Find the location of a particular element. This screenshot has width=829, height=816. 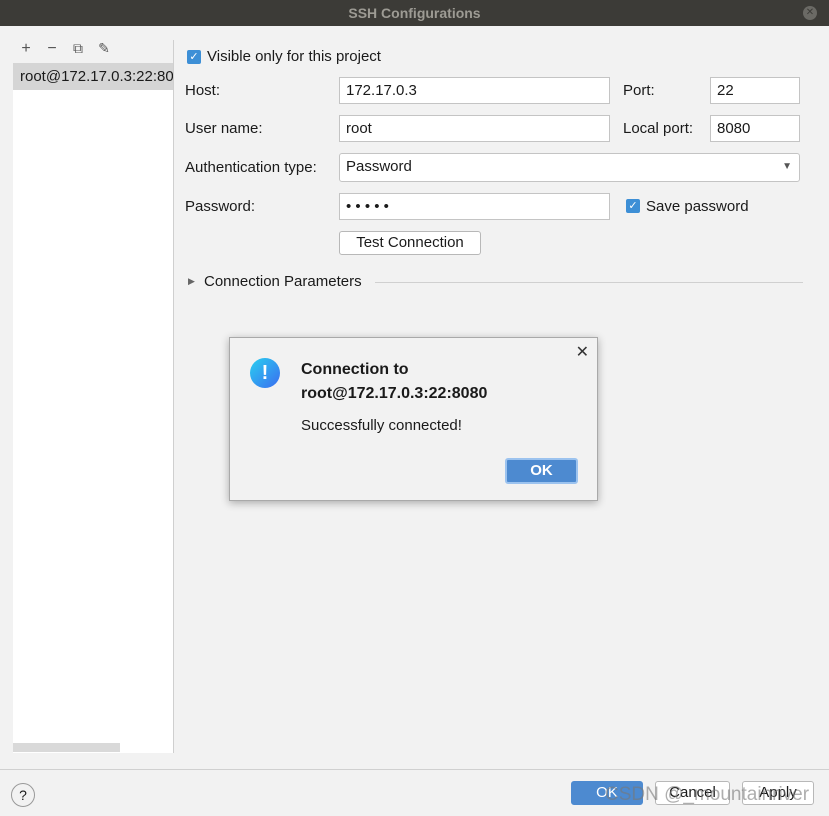

horizontal-scrollbar is located at coordinates (66, 747).